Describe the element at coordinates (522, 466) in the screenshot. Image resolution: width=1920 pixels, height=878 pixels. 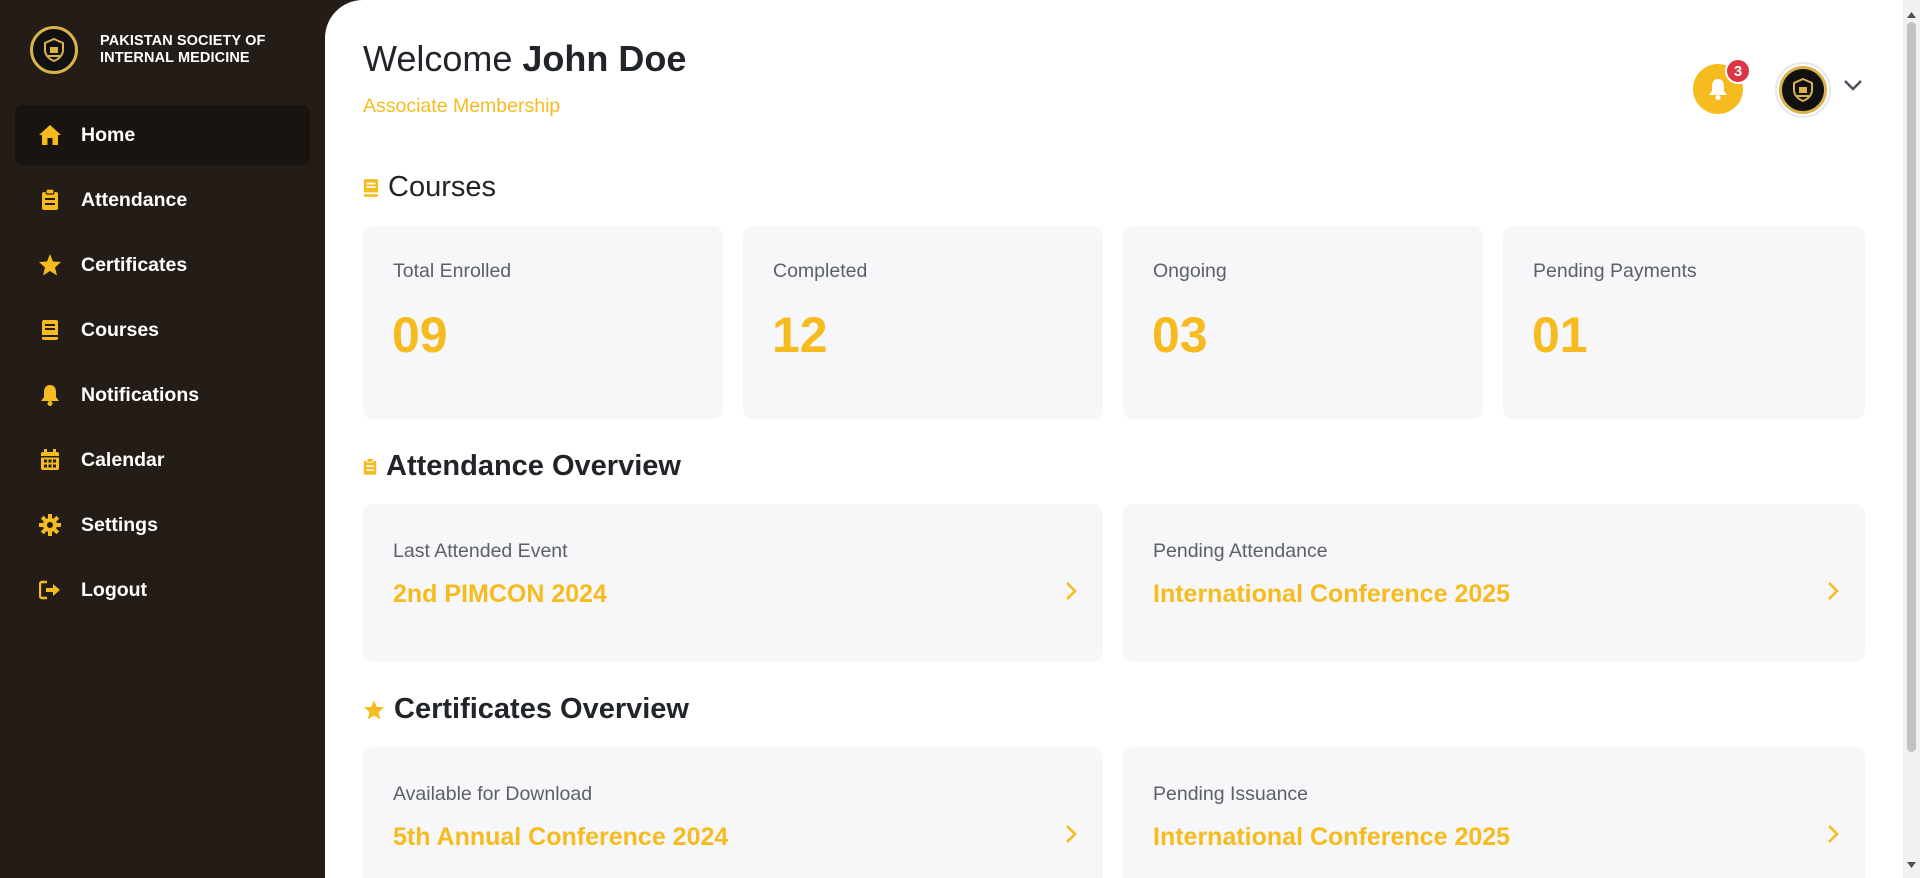
I see `attendance-section-title: Attendance Overview` at that location.